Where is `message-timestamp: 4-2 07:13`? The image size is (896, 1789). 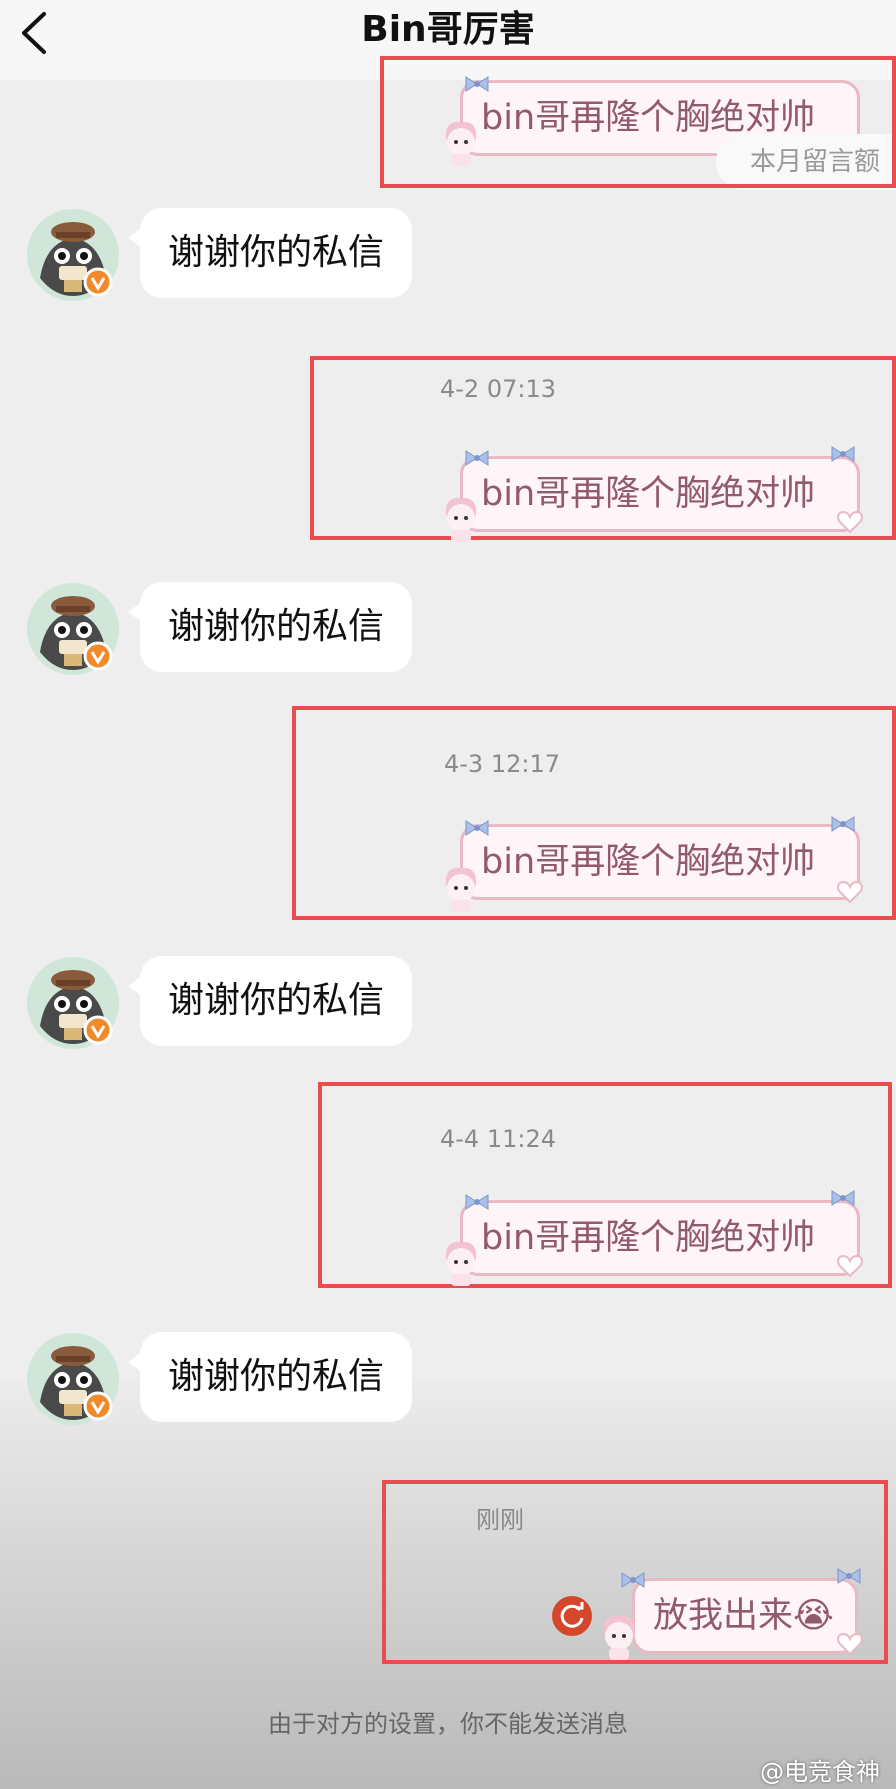
message-timestamp: 4-2 07:13 is located at coordinates (498, 389).